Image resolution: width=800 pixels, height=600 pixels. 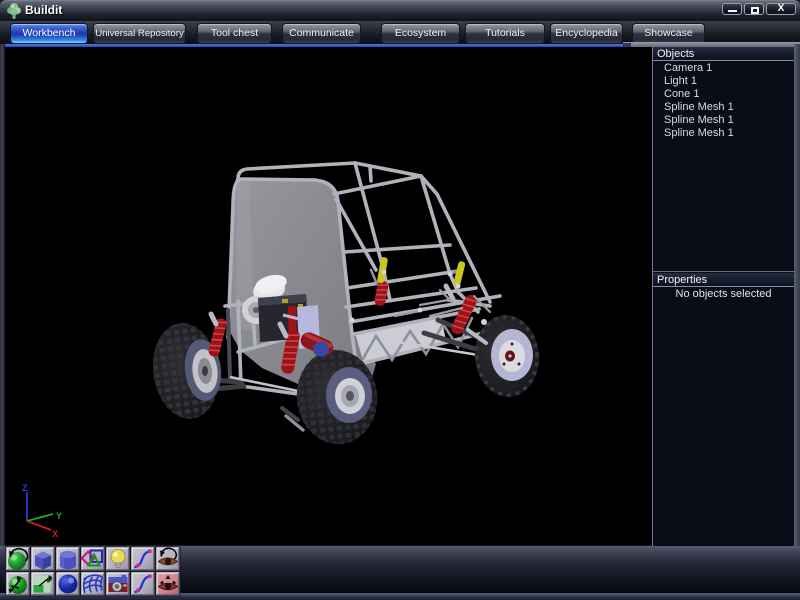 What do you see at coordinates (25, 488) in the screenshot?
I see `svg-text: Z` at bounding box center [25, 488].